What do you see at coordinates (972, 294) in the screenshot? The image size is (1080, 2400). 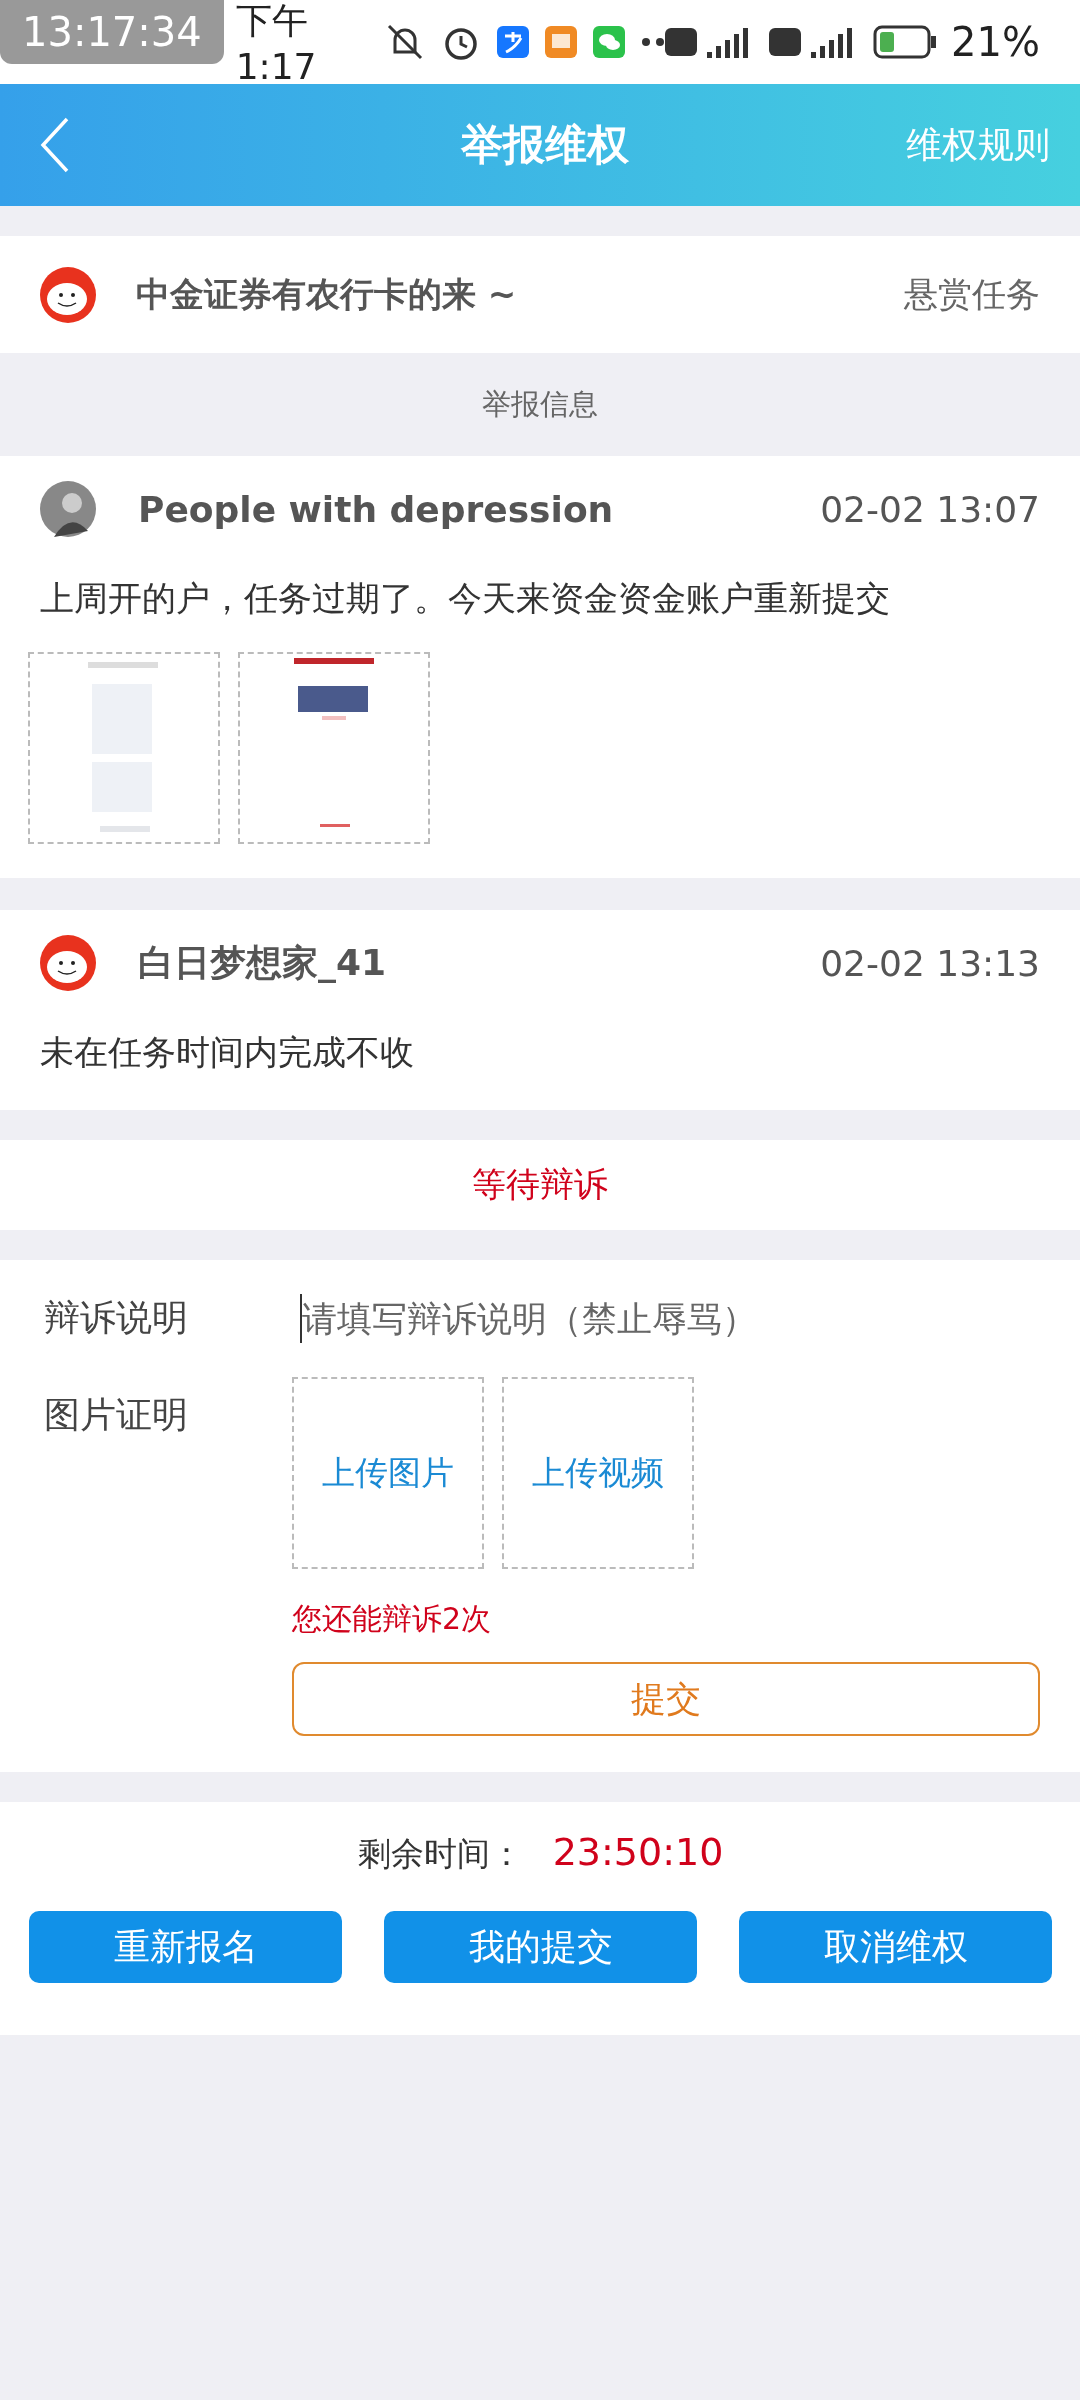 I see `task-type: 悬赏任务` at bounding box center [972, 294].